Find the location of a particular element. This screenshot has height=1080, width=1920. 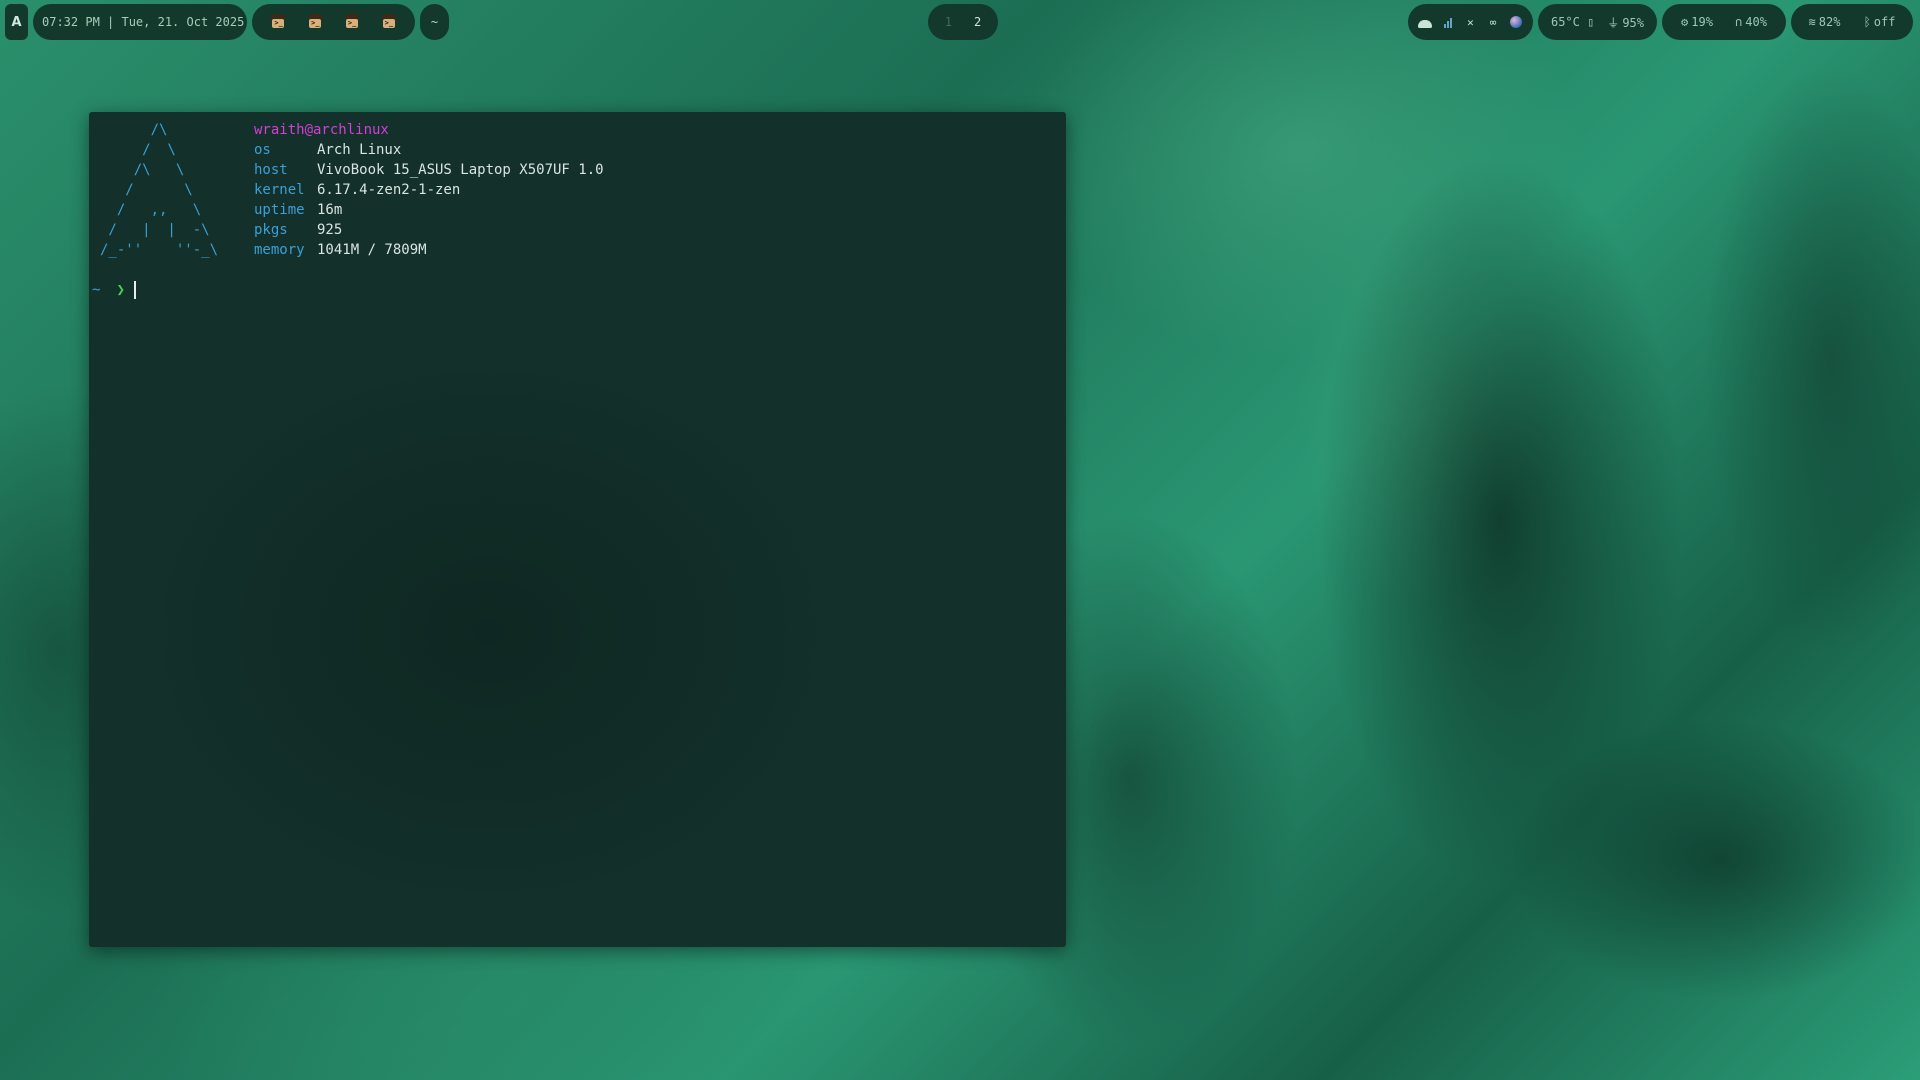

info-row-memory: memory 1041M / 7809M is located at coordinates (340, 250).